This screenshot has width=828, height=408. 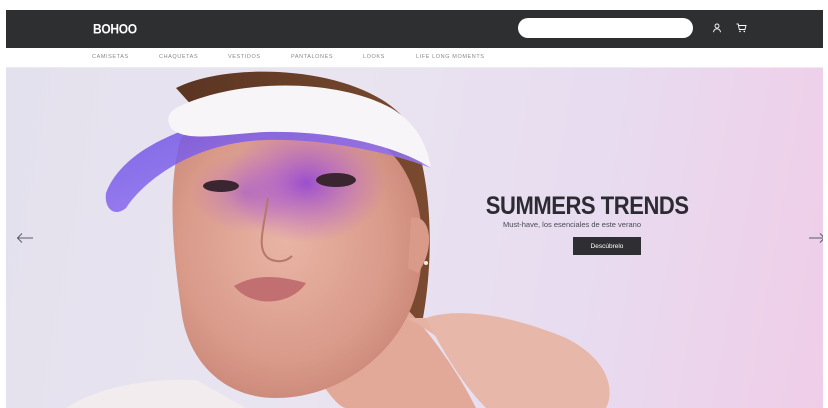 What do you see at coordinates (815, 237) in the screenshot?
I see `arrow-right-icon` at bounding box center [815, 237].